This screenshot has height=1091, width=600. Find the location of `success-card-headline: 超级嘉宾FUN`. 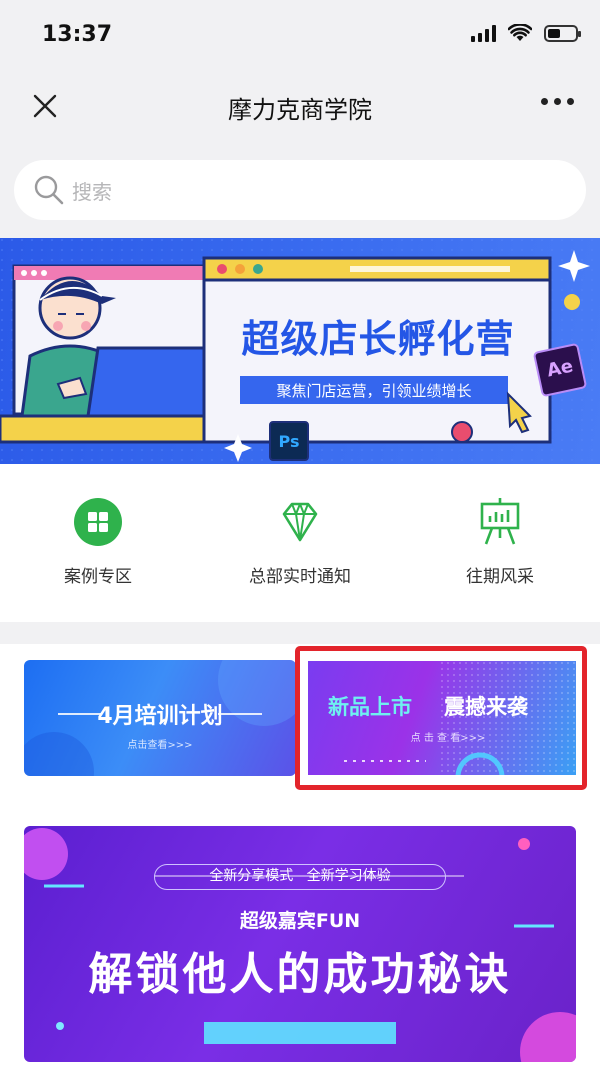

success-card-headline: 超级嘉宾FUN is located at coordinates (300, 921).